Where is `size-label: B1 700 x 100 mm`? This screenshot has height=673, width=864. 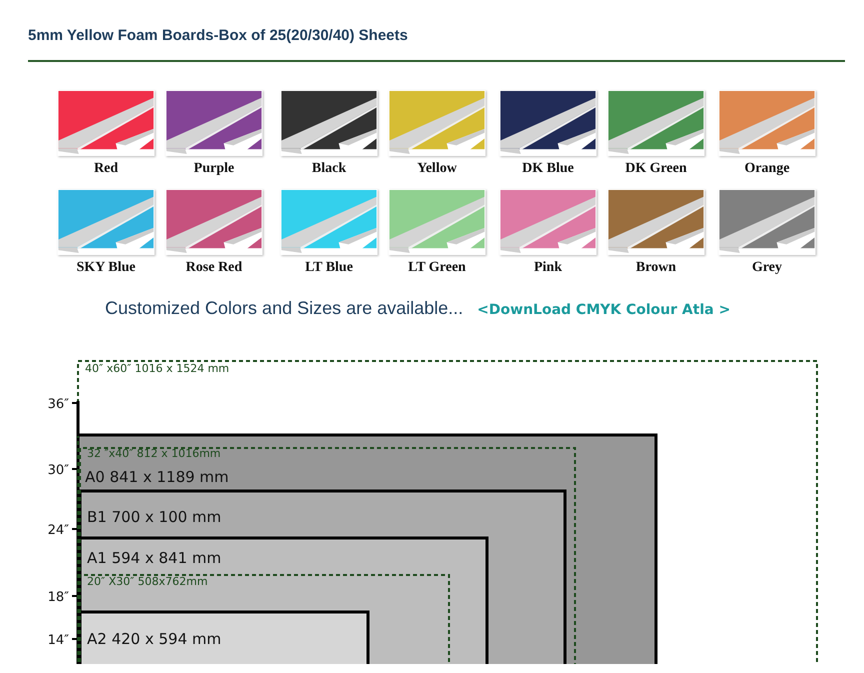 size-label: B1 700 x 100 mm is located at coordinates (154, 517).